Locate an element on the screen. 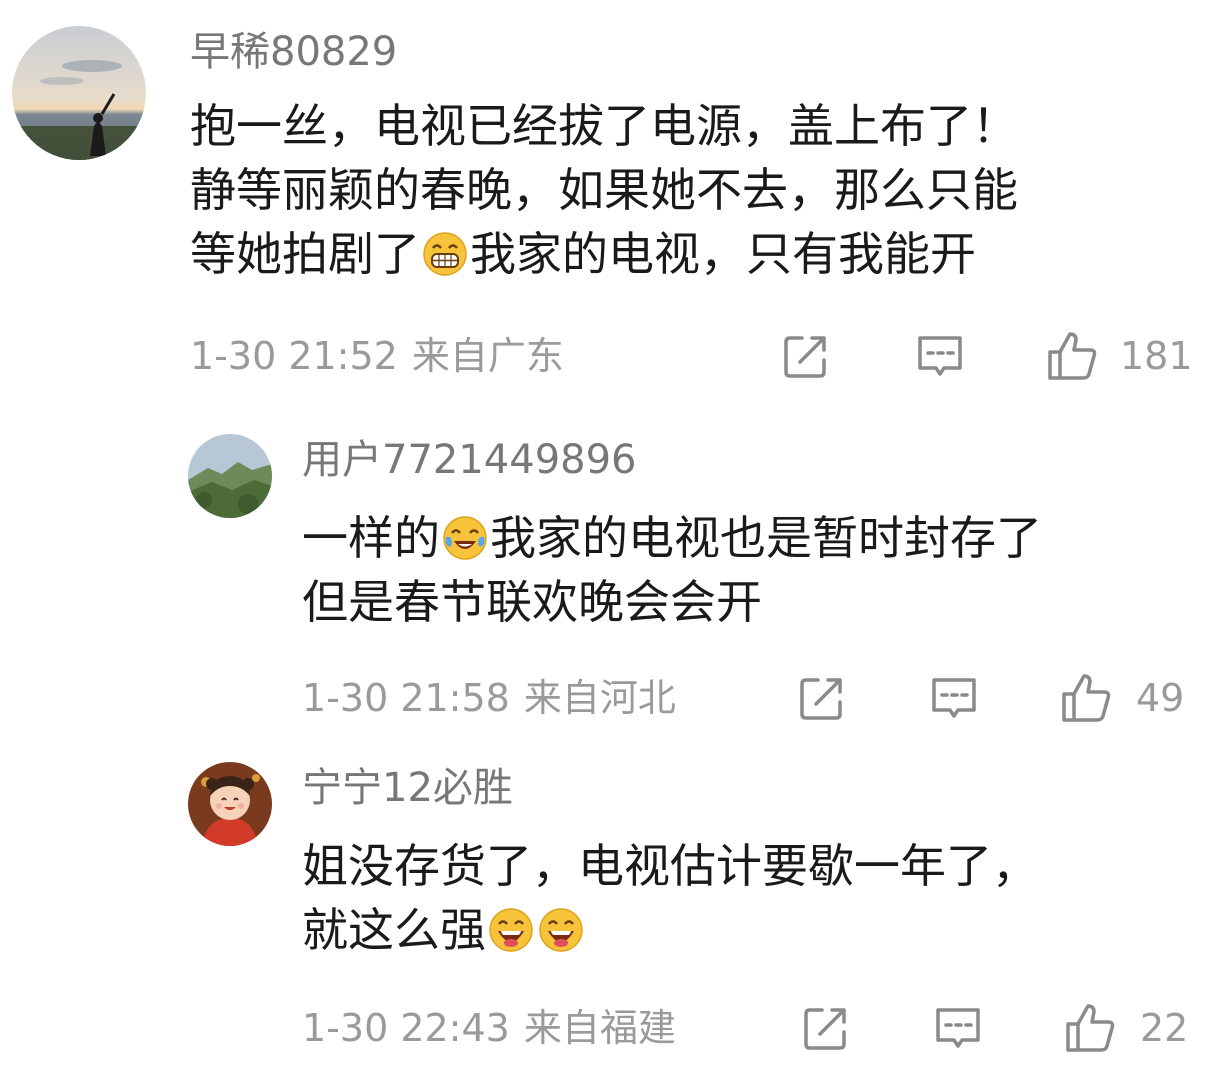 Image resolution: width=1228 pixels, height=1088 pixels. comment-text-line: 一样的 is located at coordinates (371, 538).